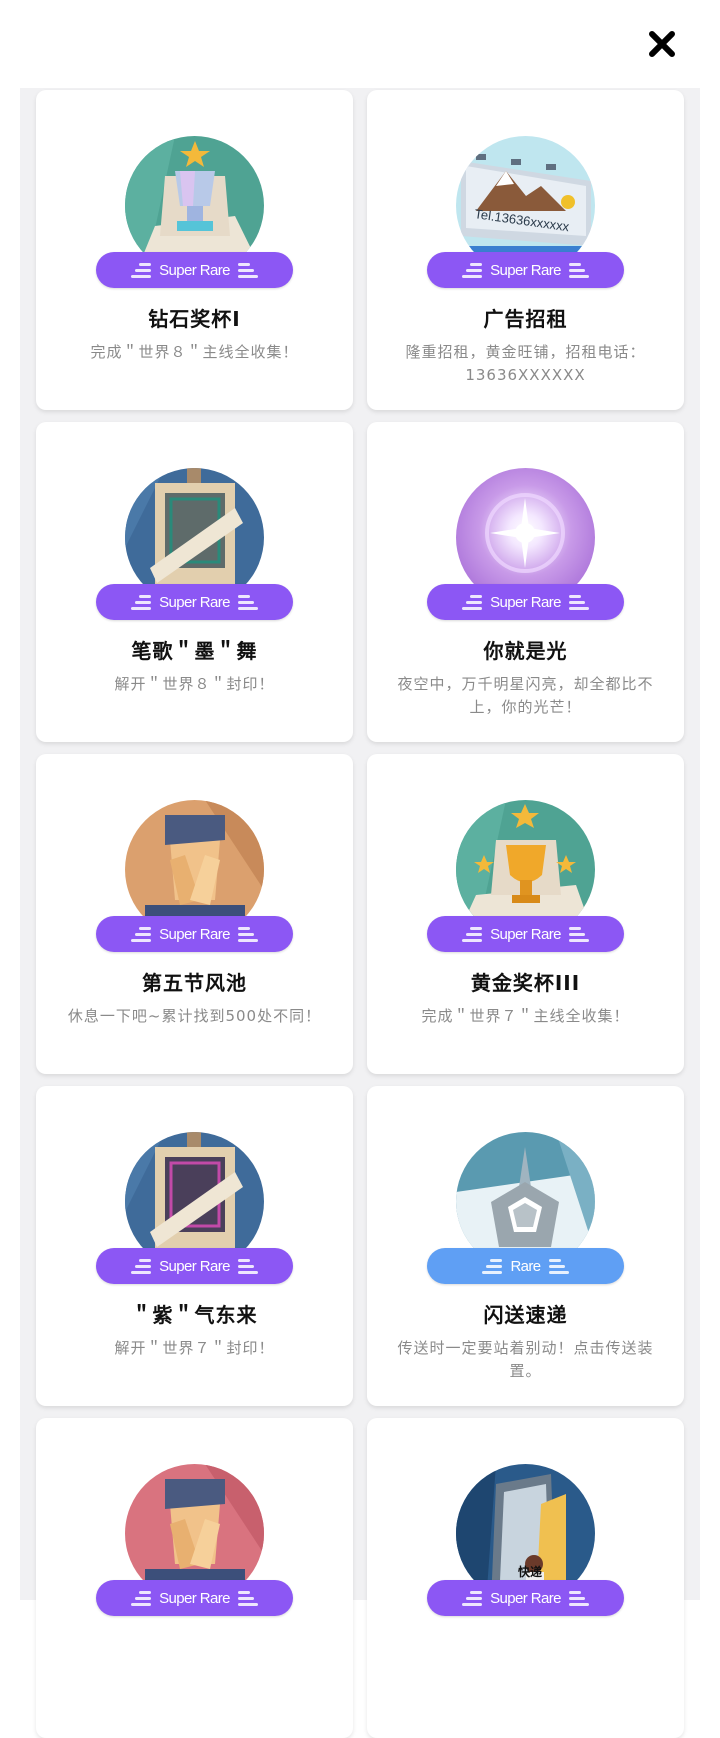  I want to click on achievement-description: 完成＂世界７＂主线全收集！, so click(525, 1016).